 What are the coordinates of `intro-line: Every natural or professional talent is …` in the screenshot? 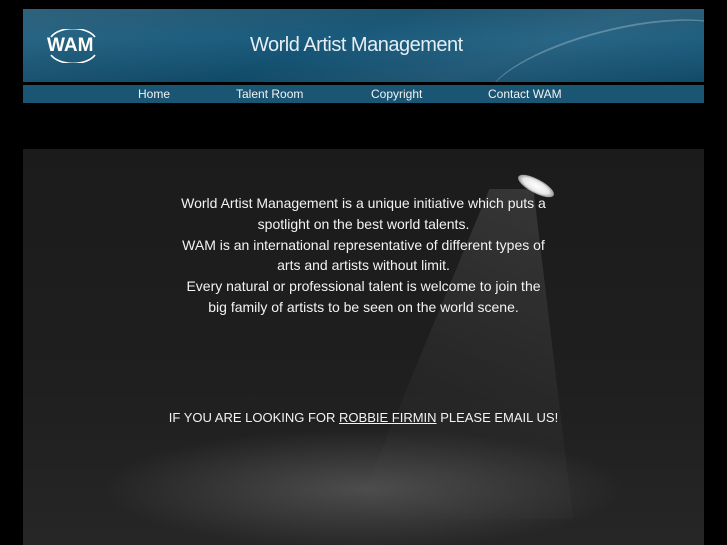 It's located at (363, 286).